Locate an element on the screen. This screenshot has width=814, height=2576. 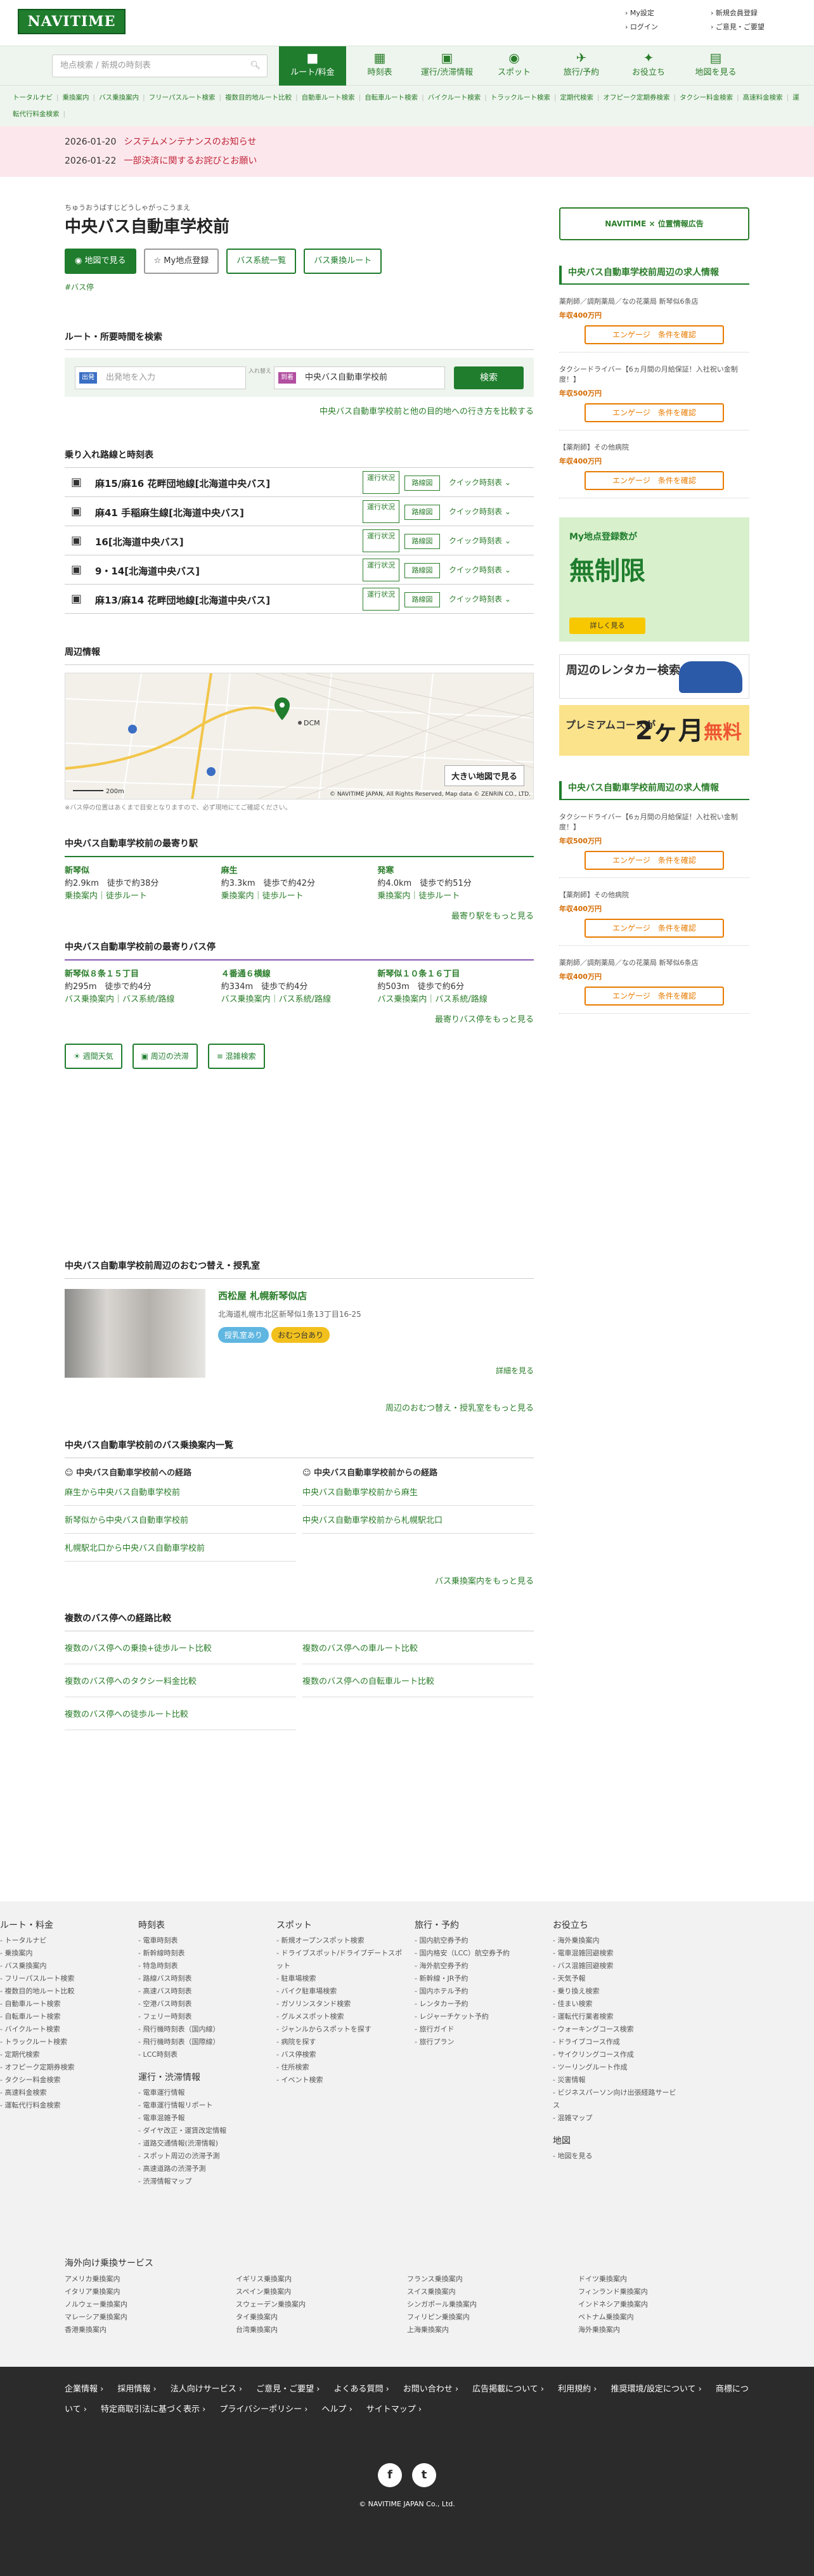
footer-link: イベント検索 is located at coordinates (340, 2080).